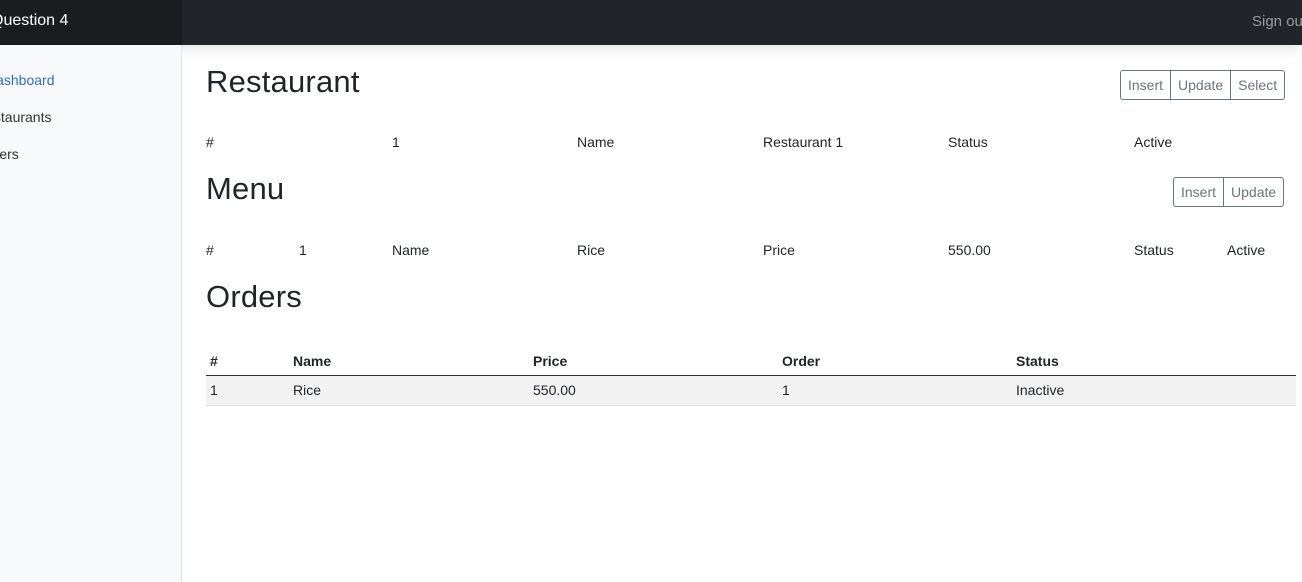 The image size is (1302, 582). What do you see at coordinates (91, 313) in the screenshot?
I see `sidebar: Dashboard Restaurants Orders` at bounding box center [91, 313].